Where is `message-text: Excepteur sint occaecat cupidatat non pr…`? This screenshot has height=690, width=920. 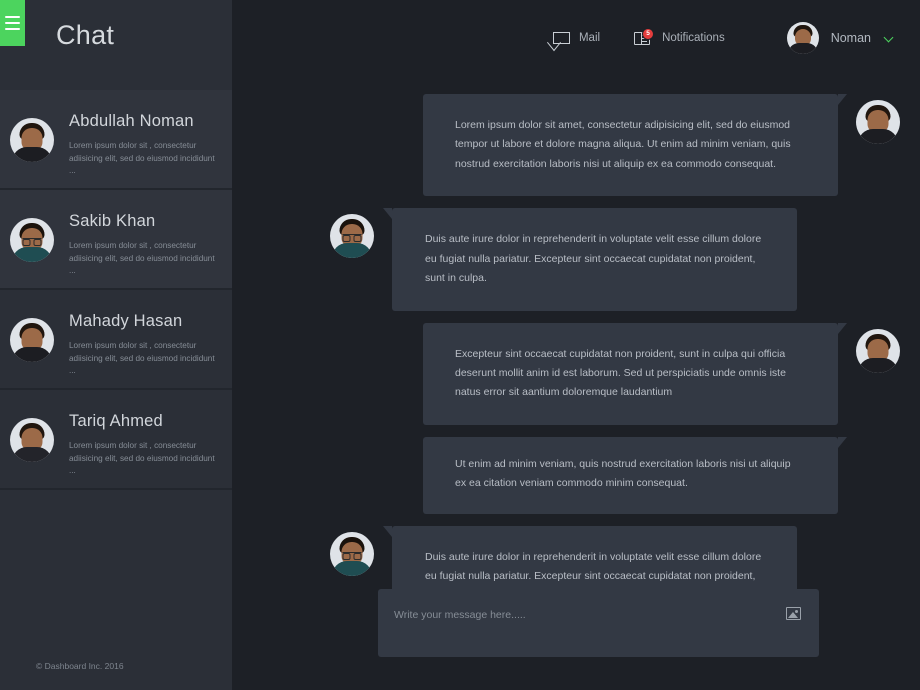
message-text: Excepteur sint occaecat cupidatat non pr… is located at coordinates (620, 373).